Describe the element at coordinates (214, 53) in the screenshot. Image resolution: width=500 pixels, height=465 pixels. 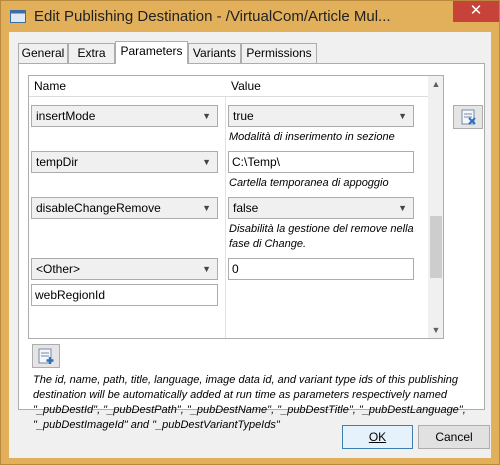
I see `tab-variants: Variants` at that location.